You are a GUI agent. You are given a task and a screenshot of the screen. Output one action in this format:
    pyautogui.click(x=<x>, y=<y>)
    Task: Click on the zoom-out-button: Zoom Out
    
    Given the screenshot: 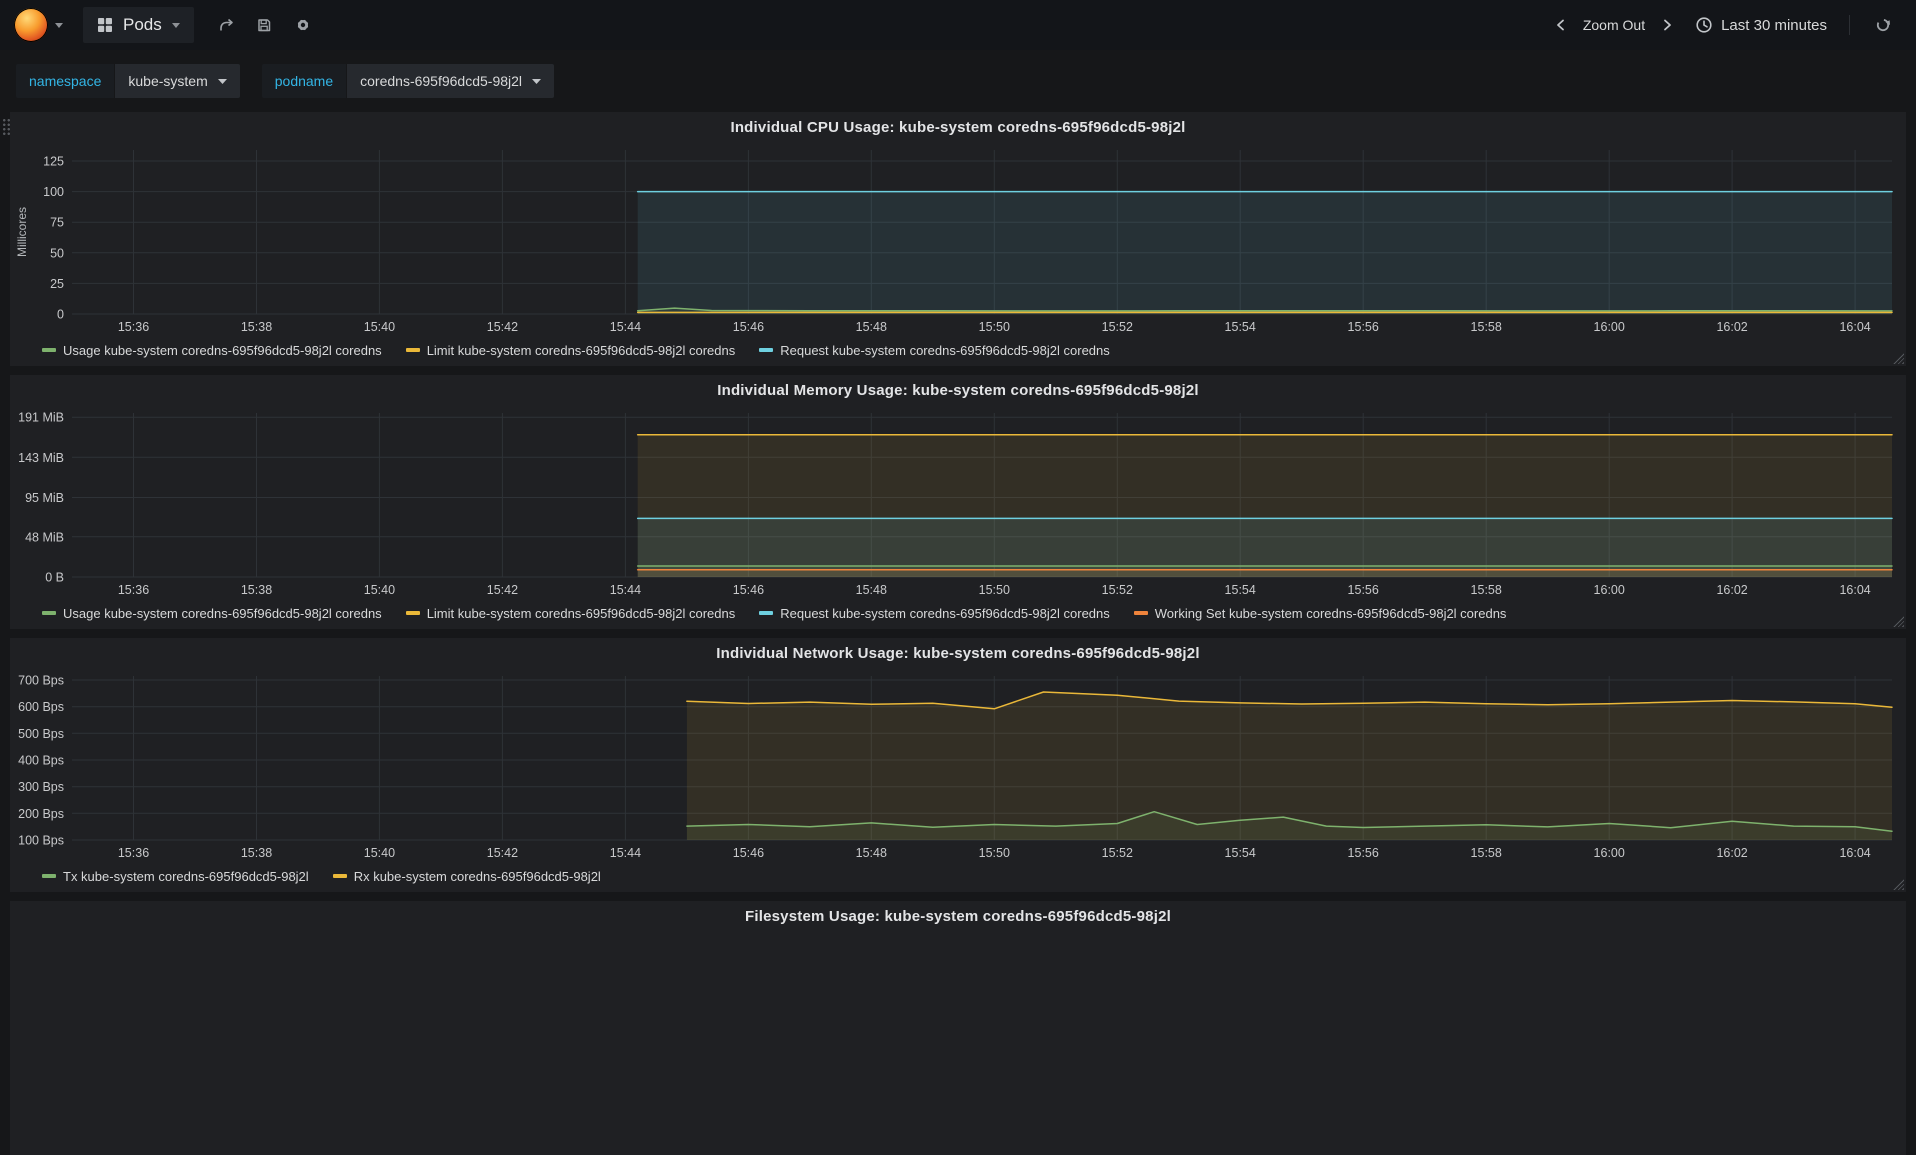 What is the action you would take?
    pyautogui.click(x=1614, y=25)
    